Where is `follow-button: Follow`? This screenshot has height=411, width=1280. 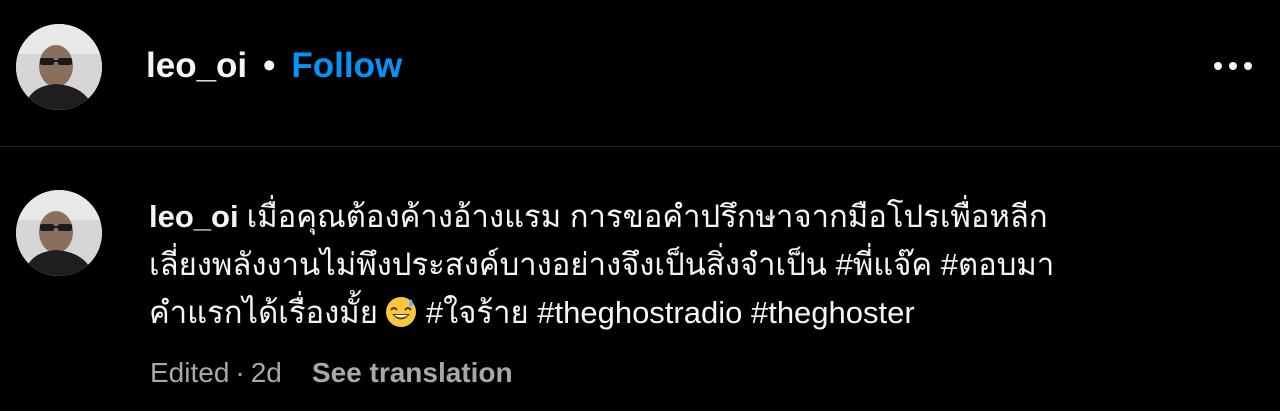
follow-button: Follow is located at coordinates (346, 66).